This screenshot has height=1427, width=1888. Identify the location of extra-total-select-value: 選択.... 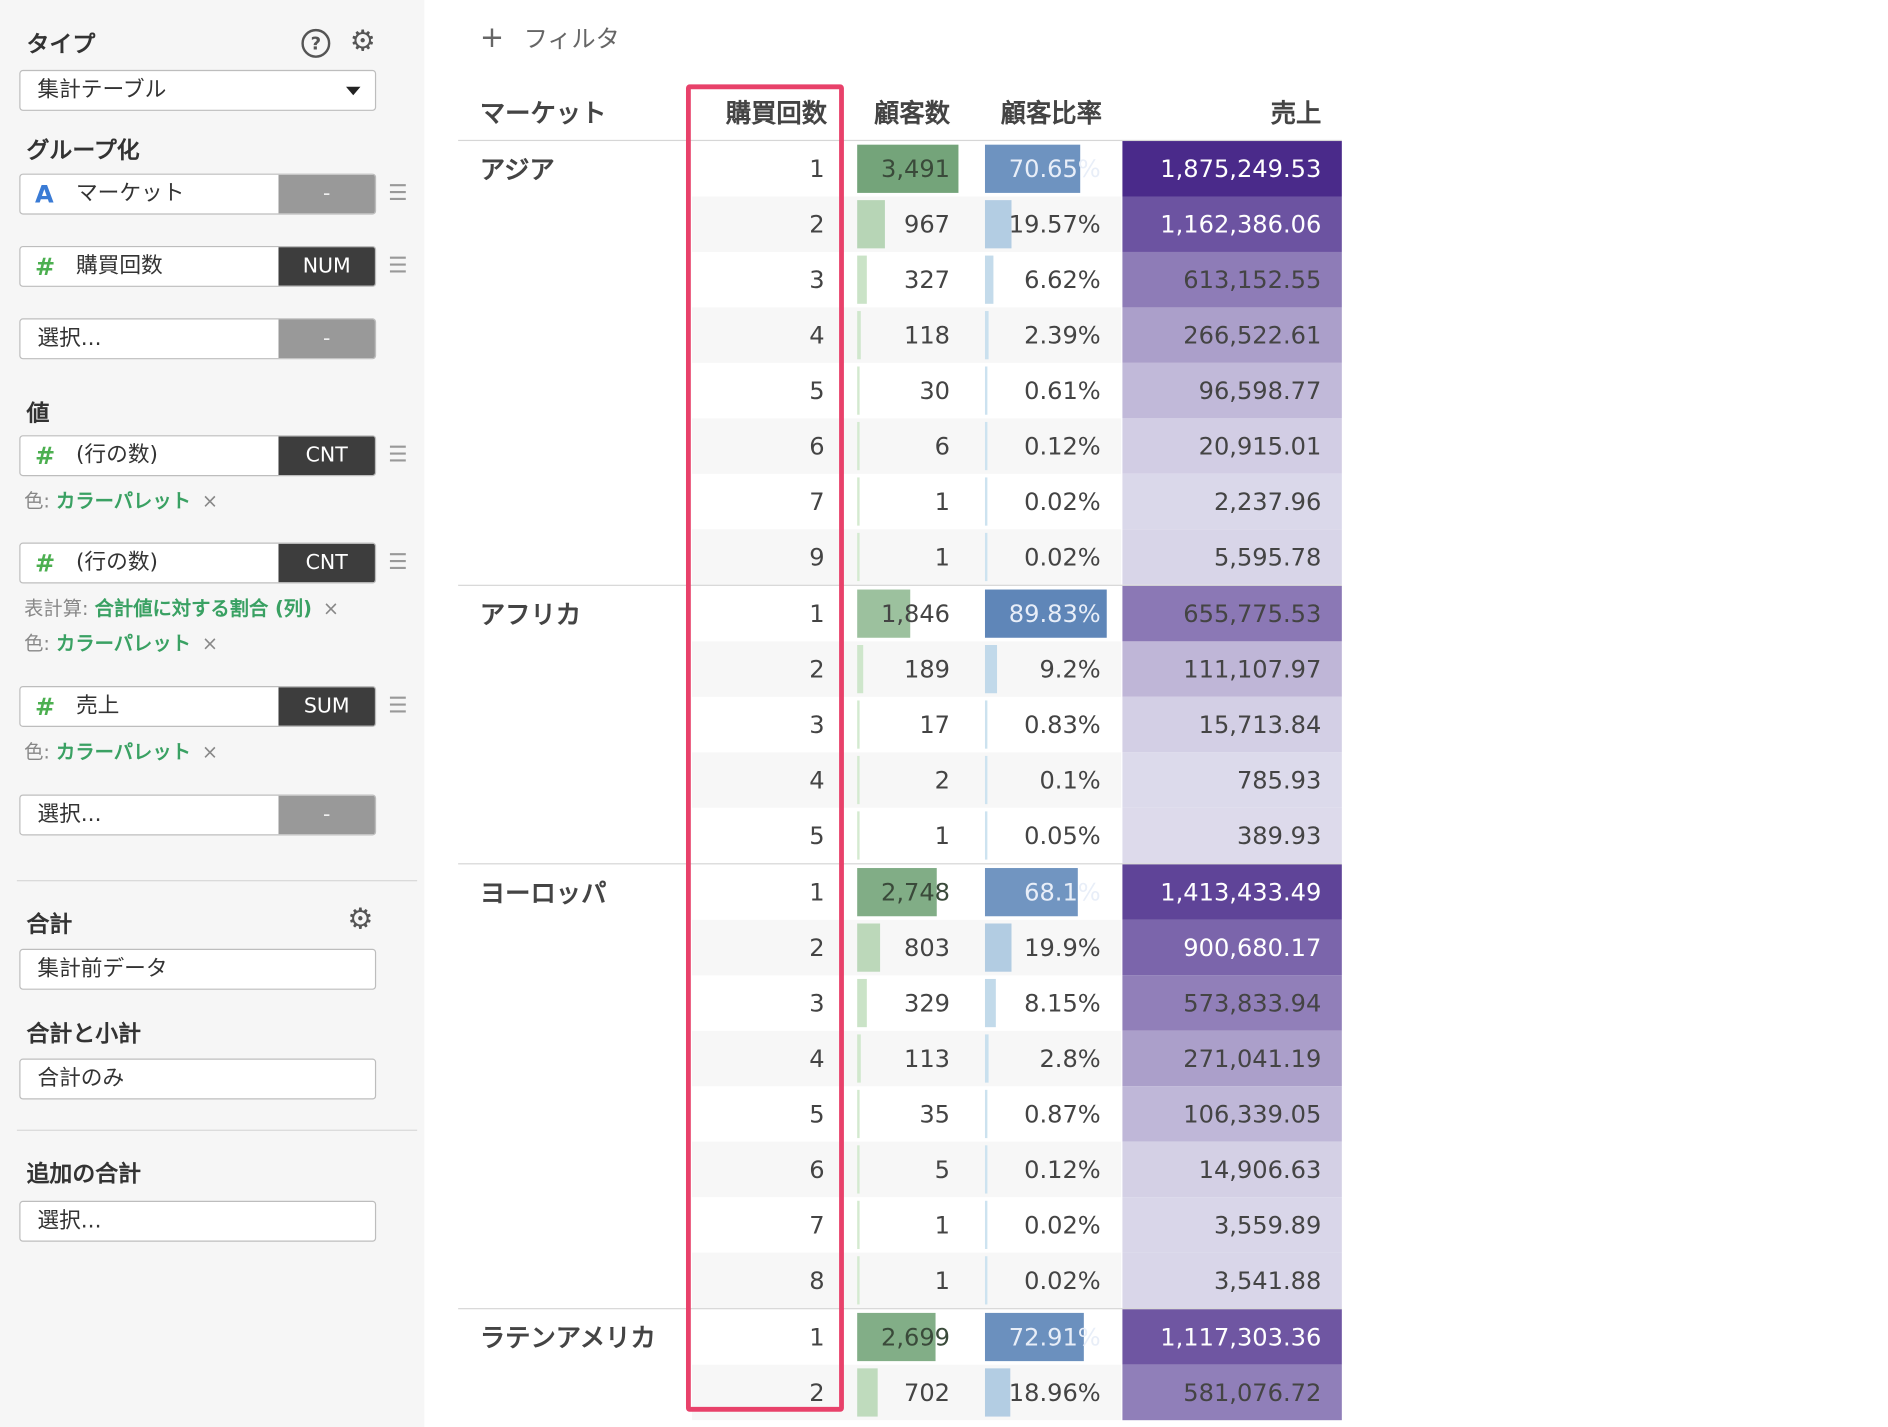
(69, 1221).